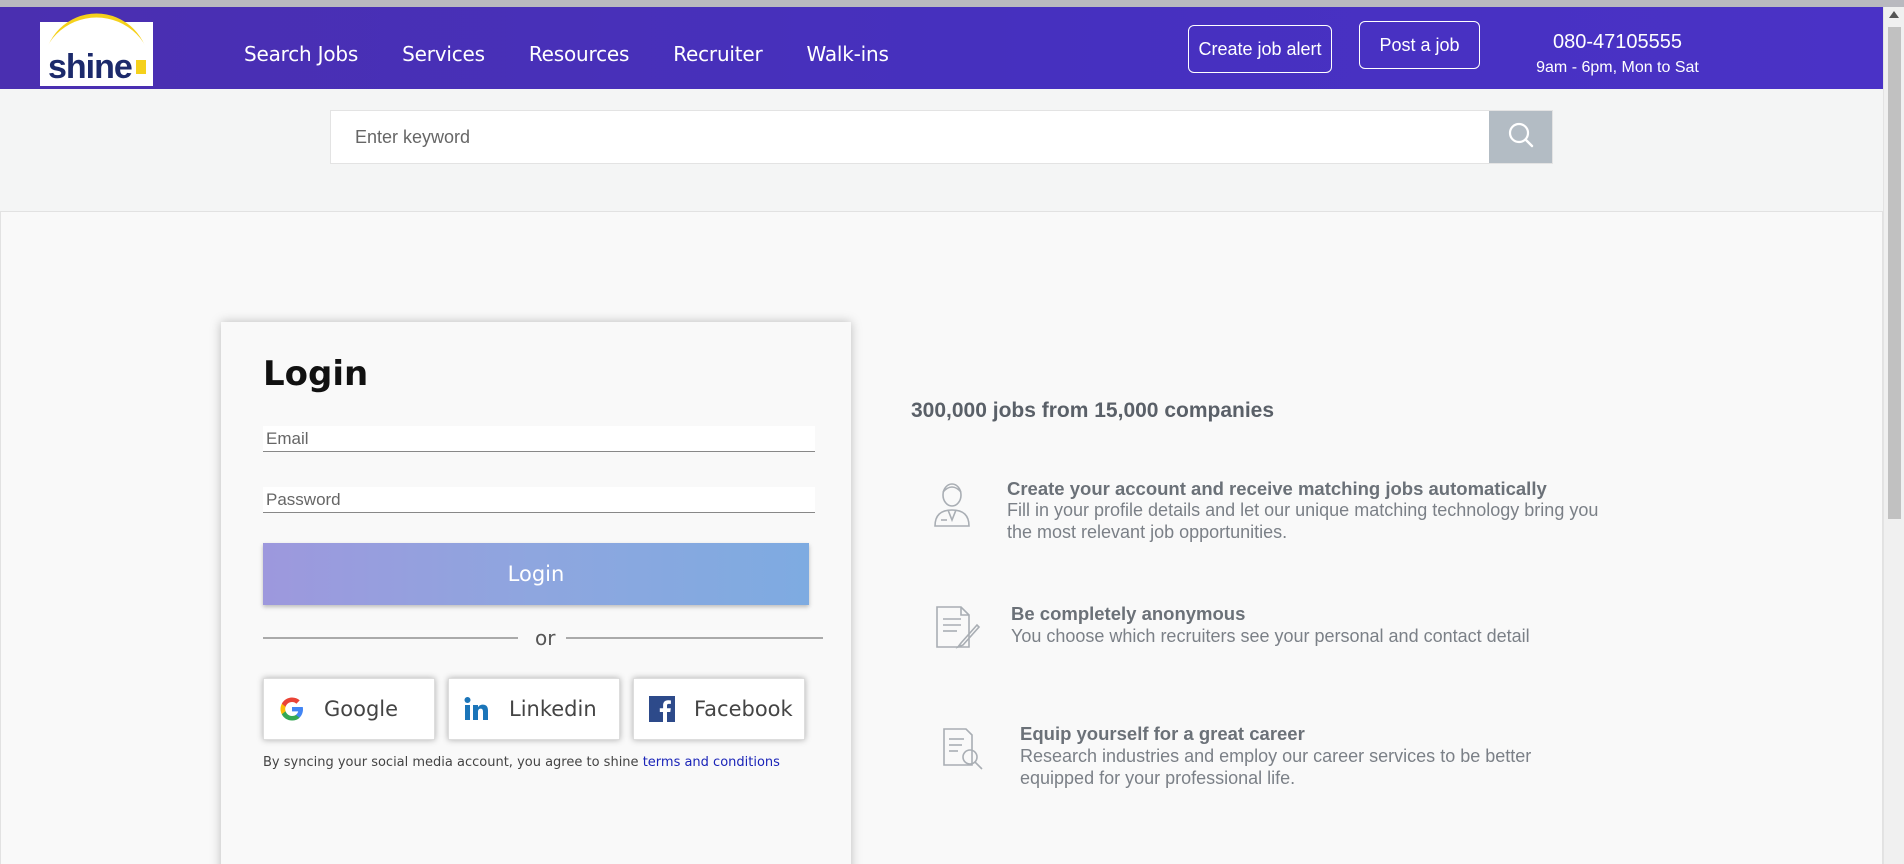  I want to click on nav-services: Services, so click(443, 54).